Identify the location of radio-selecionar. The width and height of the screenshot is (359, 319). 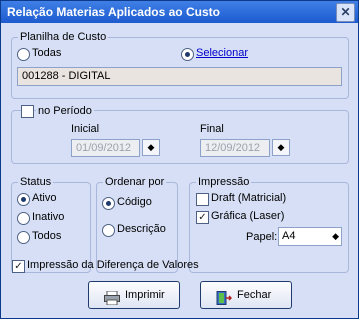
(187, 54).